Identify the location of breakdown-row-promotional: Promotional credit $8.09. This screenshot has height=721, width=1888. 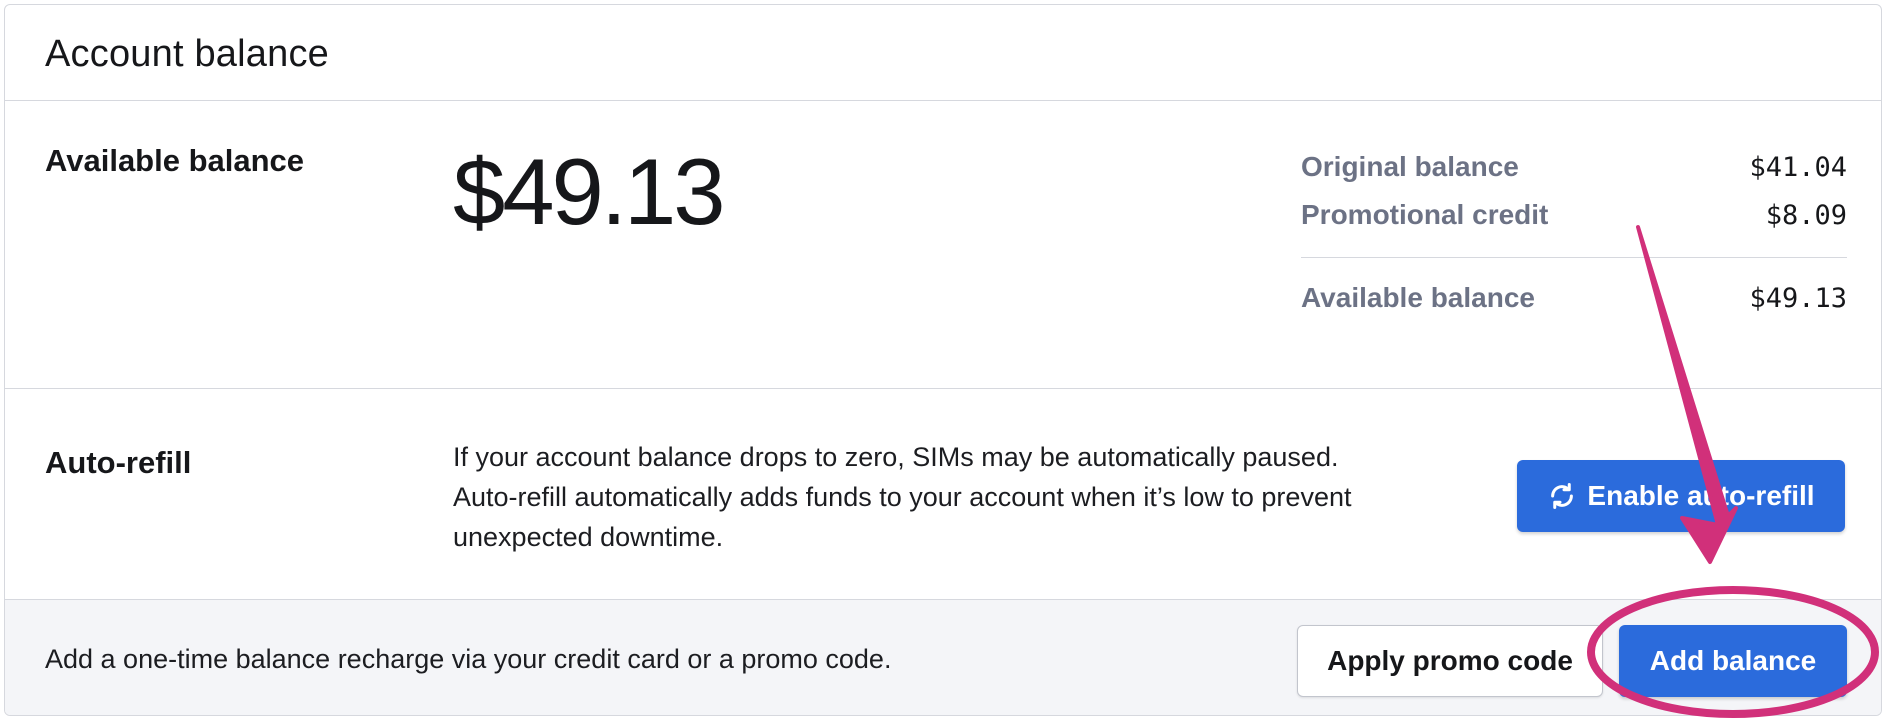
(1574, 223).